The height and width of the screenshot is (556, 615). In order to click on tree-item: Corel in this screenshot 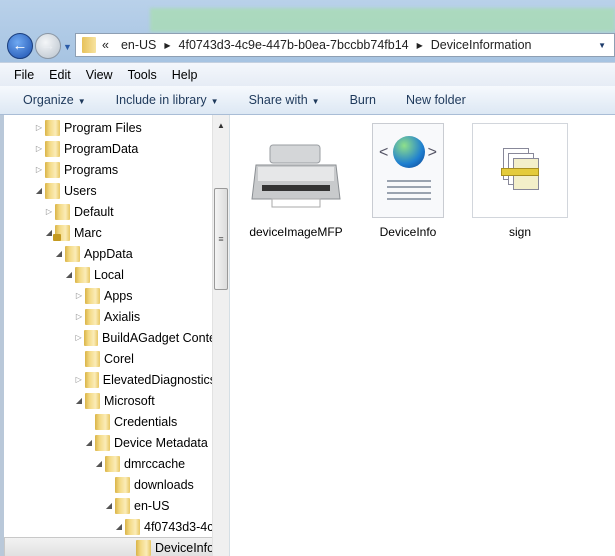, I will do `click(108, 358)`.